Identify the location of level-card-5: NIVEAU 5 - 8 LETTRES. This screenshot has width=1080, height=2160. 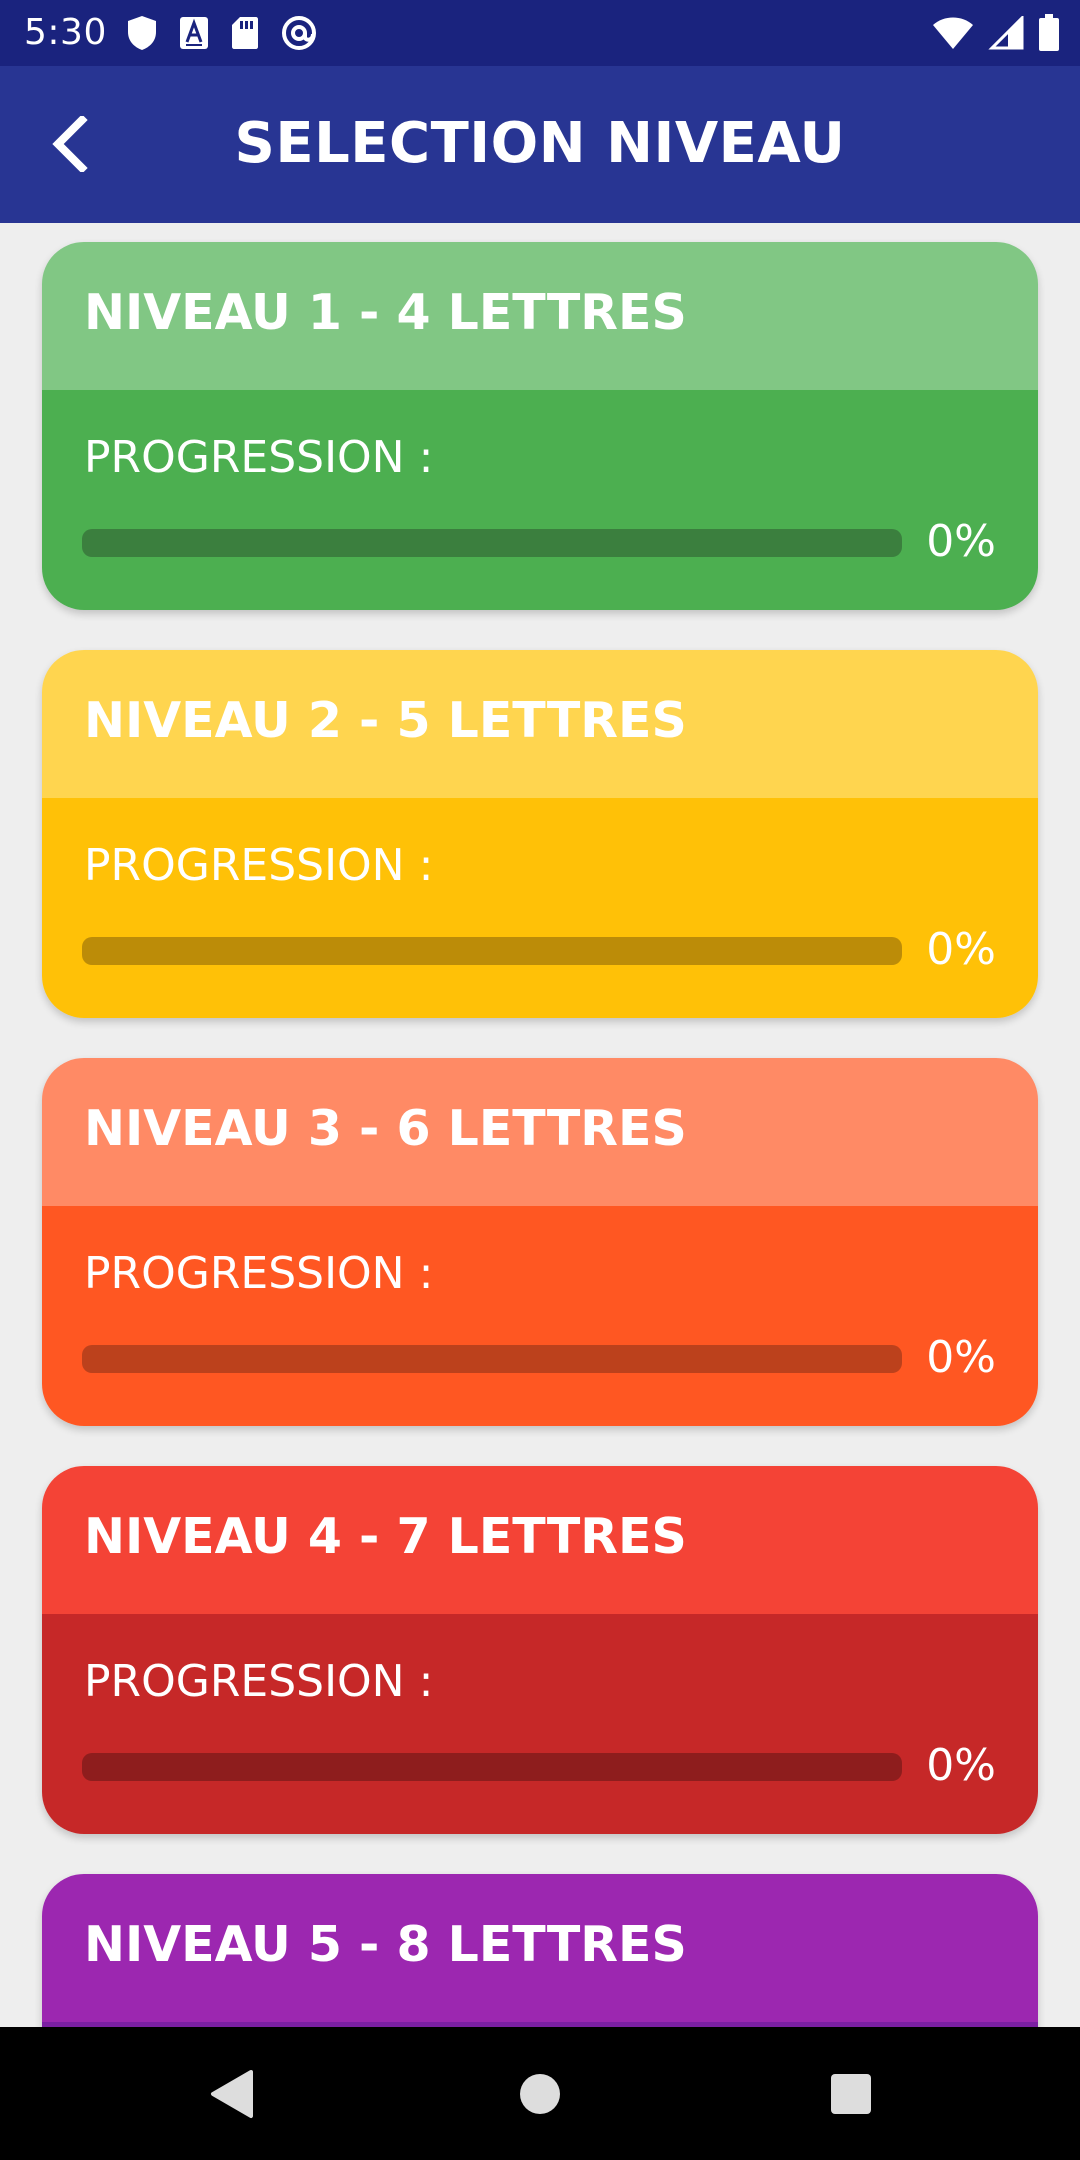
(540, 1950).